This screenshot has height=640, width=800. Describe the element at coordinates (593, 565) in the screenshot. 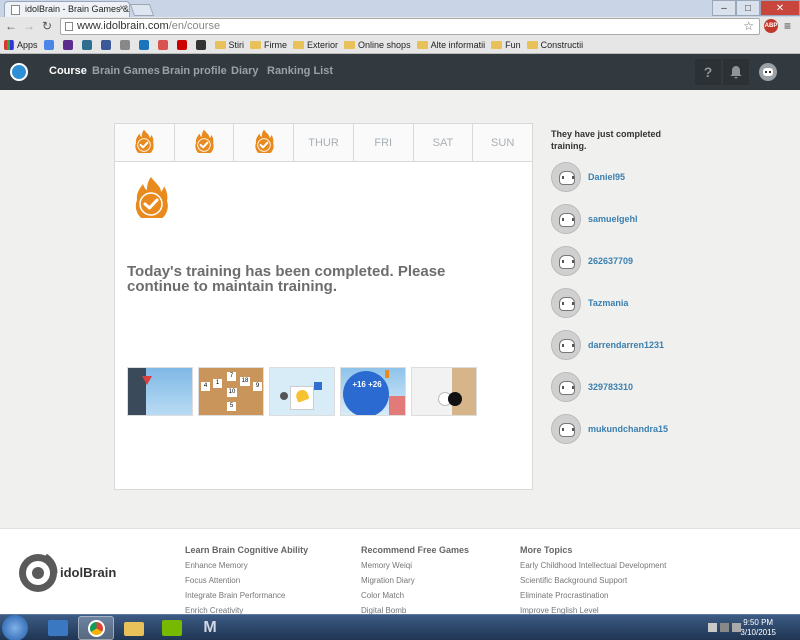

I see `footer-link: Early Childhood Intellectual Development` at that location.